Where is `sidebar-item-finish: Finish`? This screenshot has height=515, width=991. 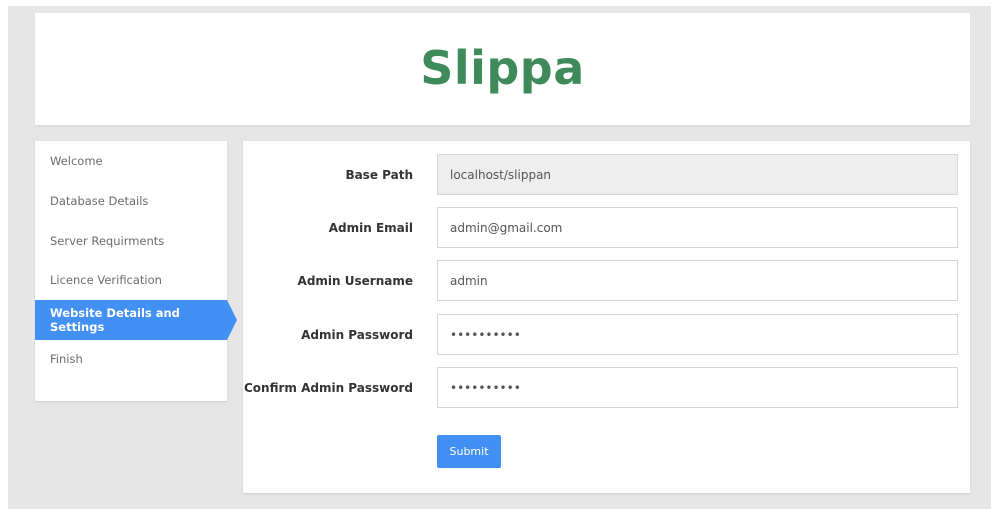
sidebar-item-finish: Finish is located at coordinates (131, 359).